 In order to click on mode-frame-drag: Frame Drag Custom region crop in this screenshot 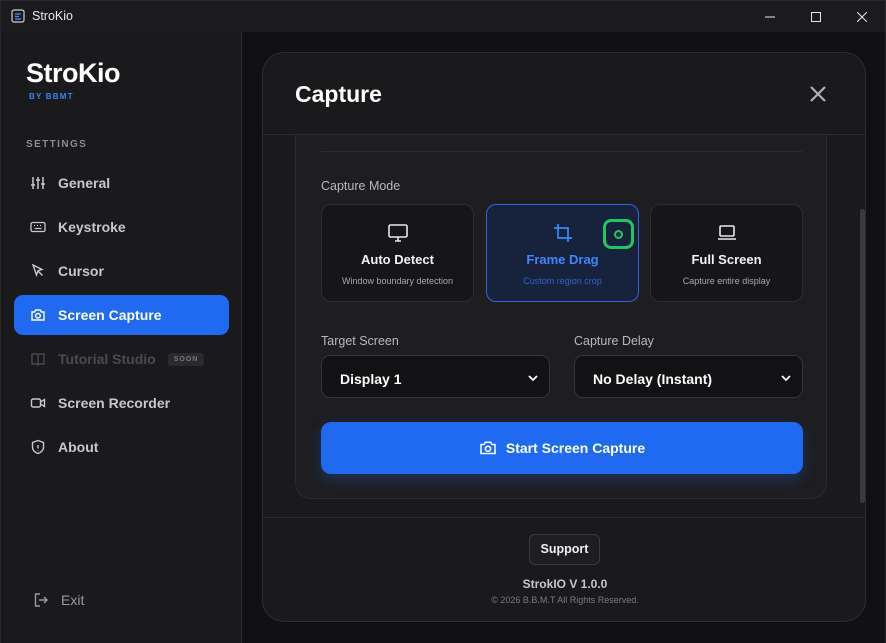, I will do `click(562, 253)`.